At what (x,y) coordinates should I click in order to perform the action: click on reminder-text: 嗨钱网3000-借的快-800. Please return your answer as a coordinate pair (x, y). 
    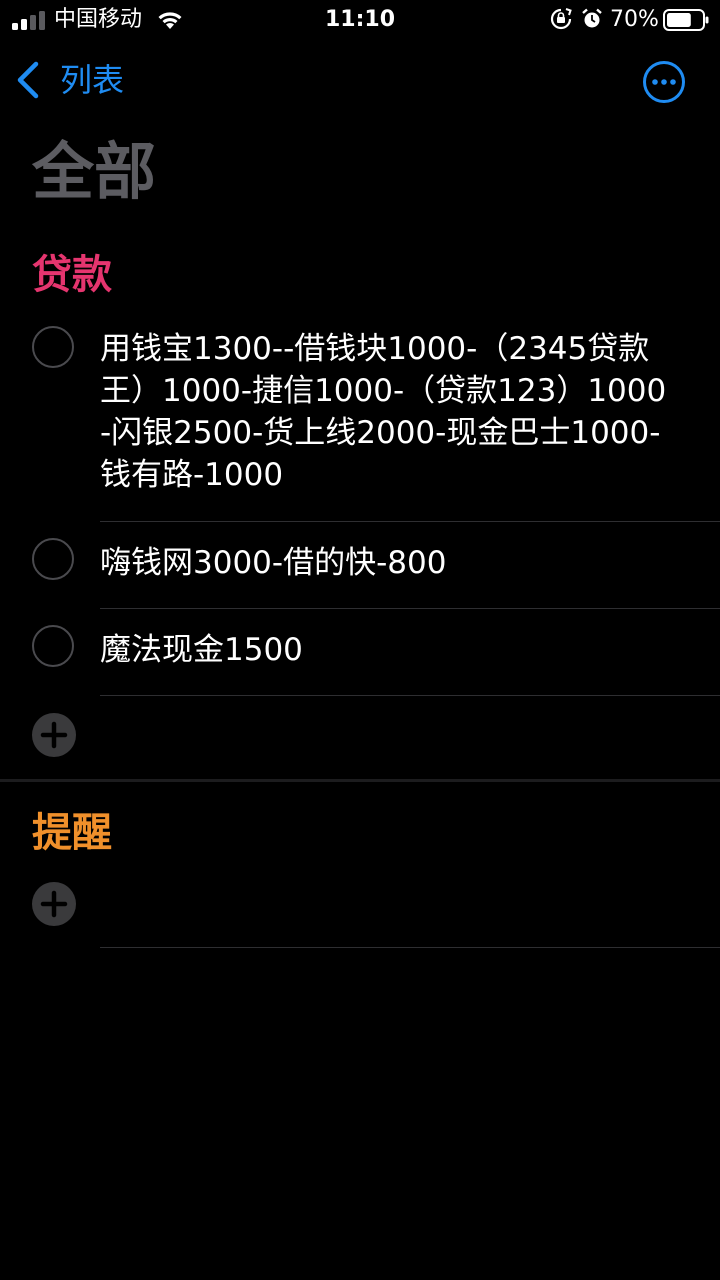
    Looking at the image, I should click on (385, 563).